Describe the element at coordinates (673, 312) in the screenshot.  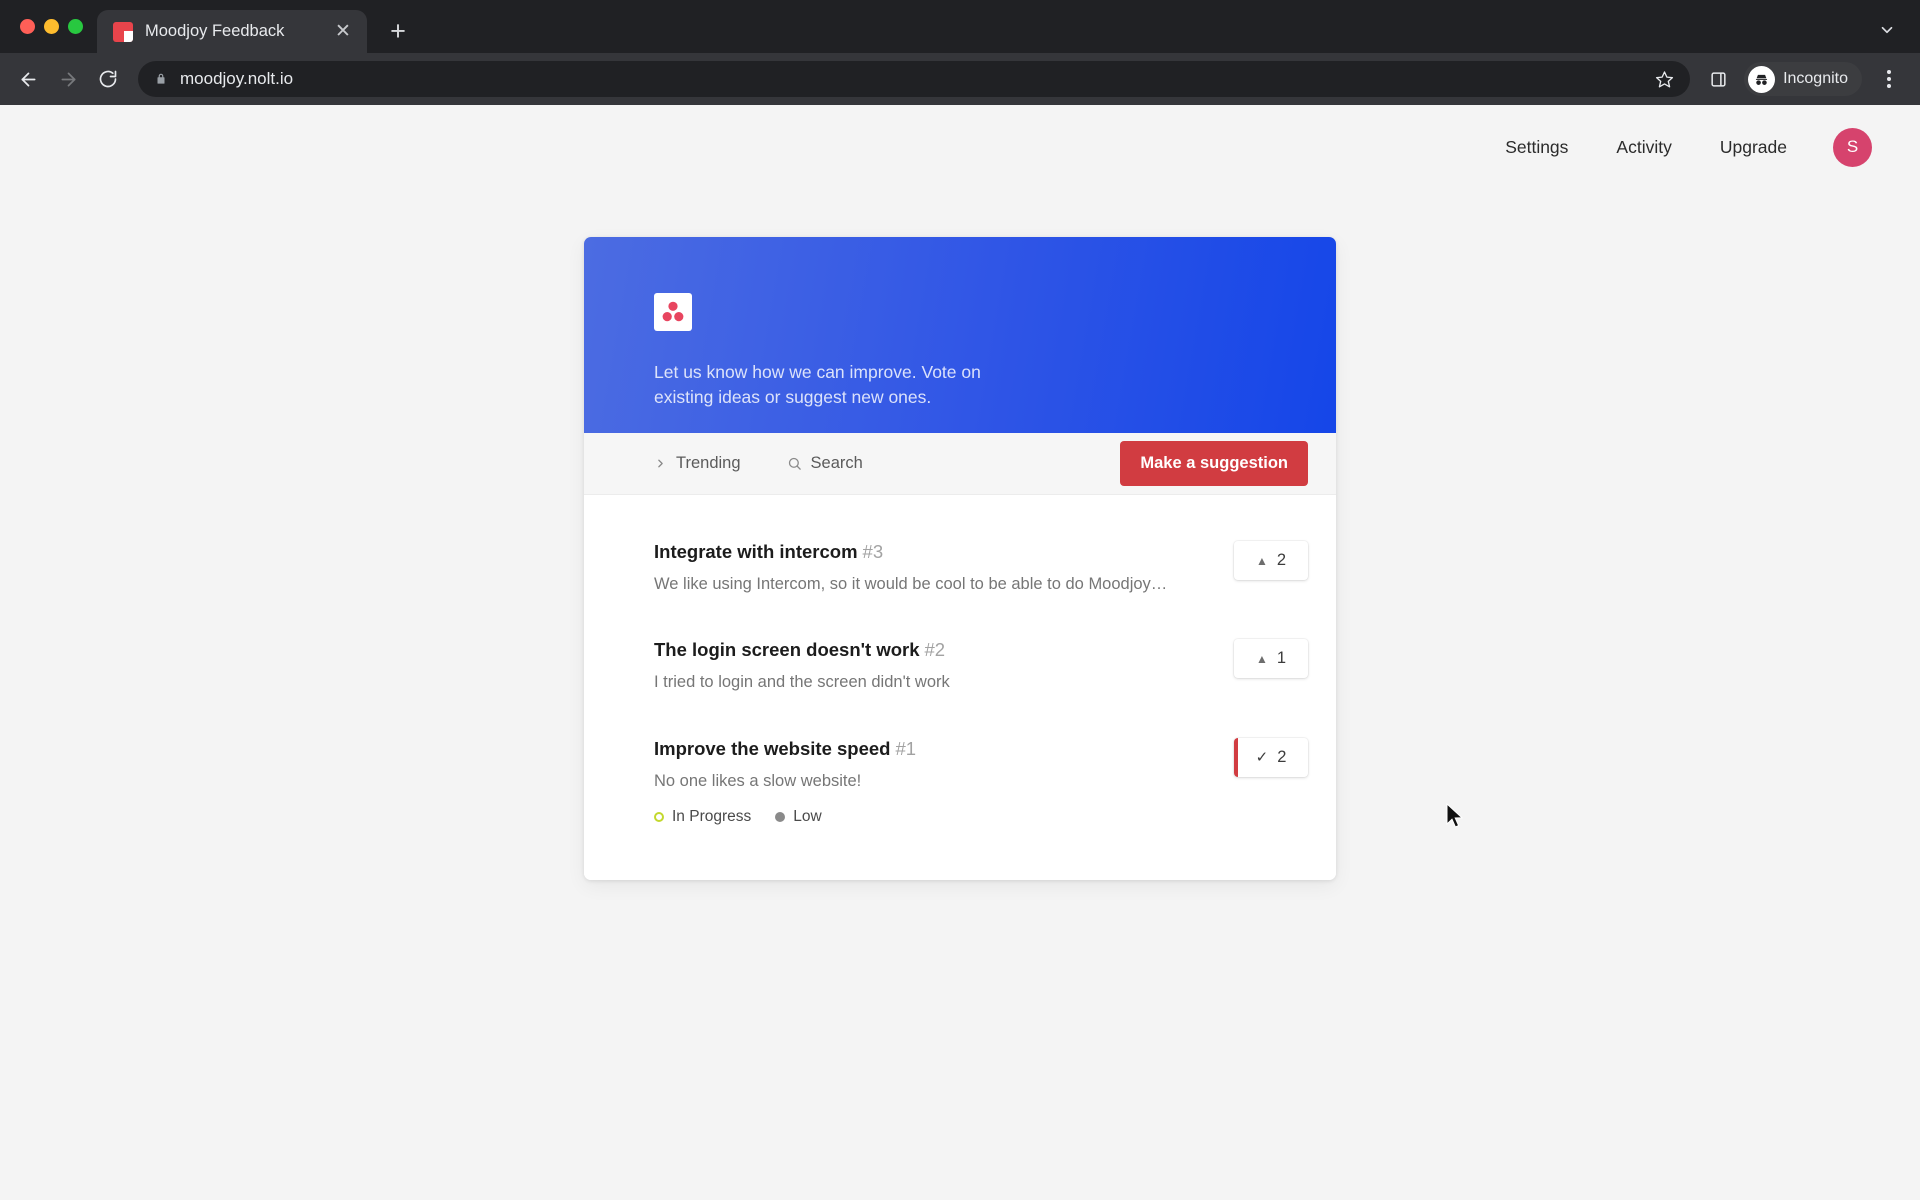
I see `moodjoy-logo` at that location.